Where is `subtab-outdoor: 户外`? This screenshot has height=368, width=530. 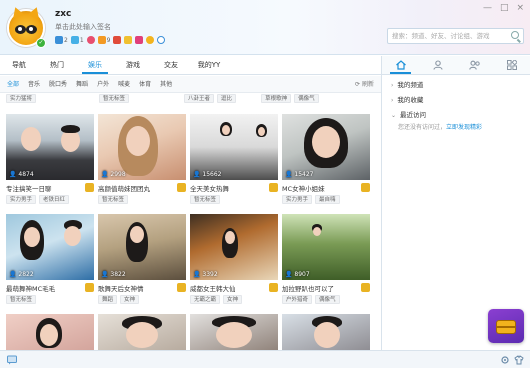
subtab-outdoor: 户外 is located at coordinates (103, 84).